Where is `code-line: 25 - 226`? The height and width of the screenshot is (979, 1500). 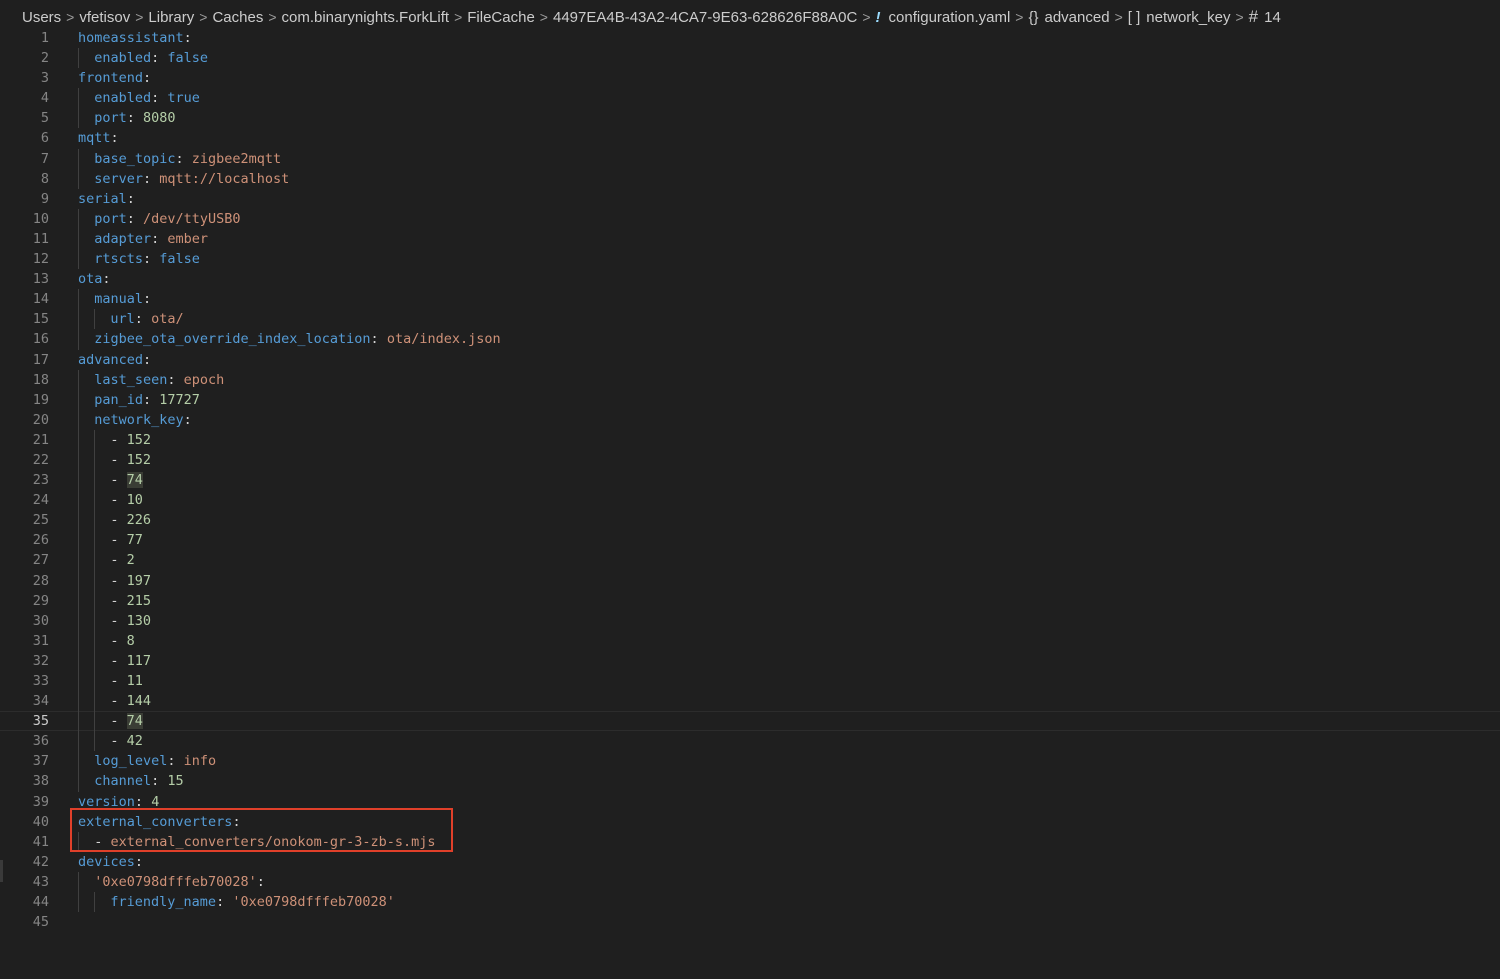 code-line: 25 - 226 is located at coordinates (750, 520).